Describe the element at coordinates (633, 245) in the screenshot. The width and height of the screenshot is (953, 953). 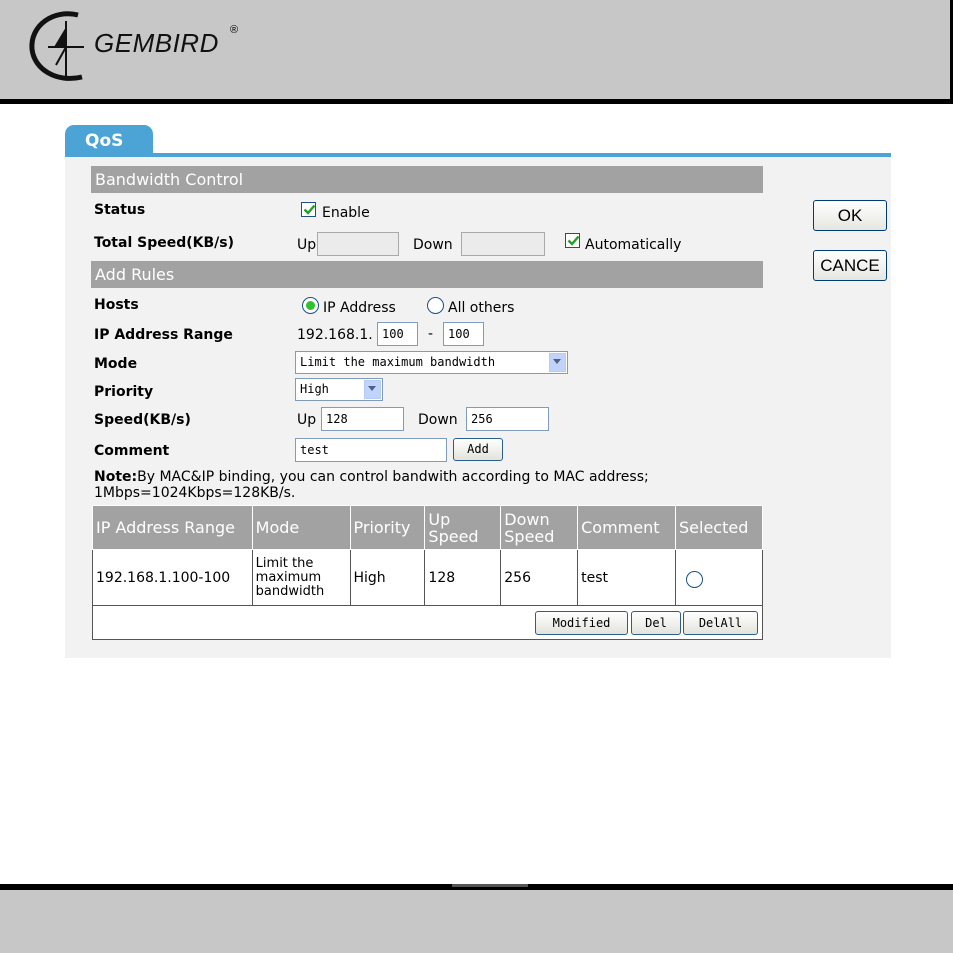
I see `automatically-label: Automatically` at that location.